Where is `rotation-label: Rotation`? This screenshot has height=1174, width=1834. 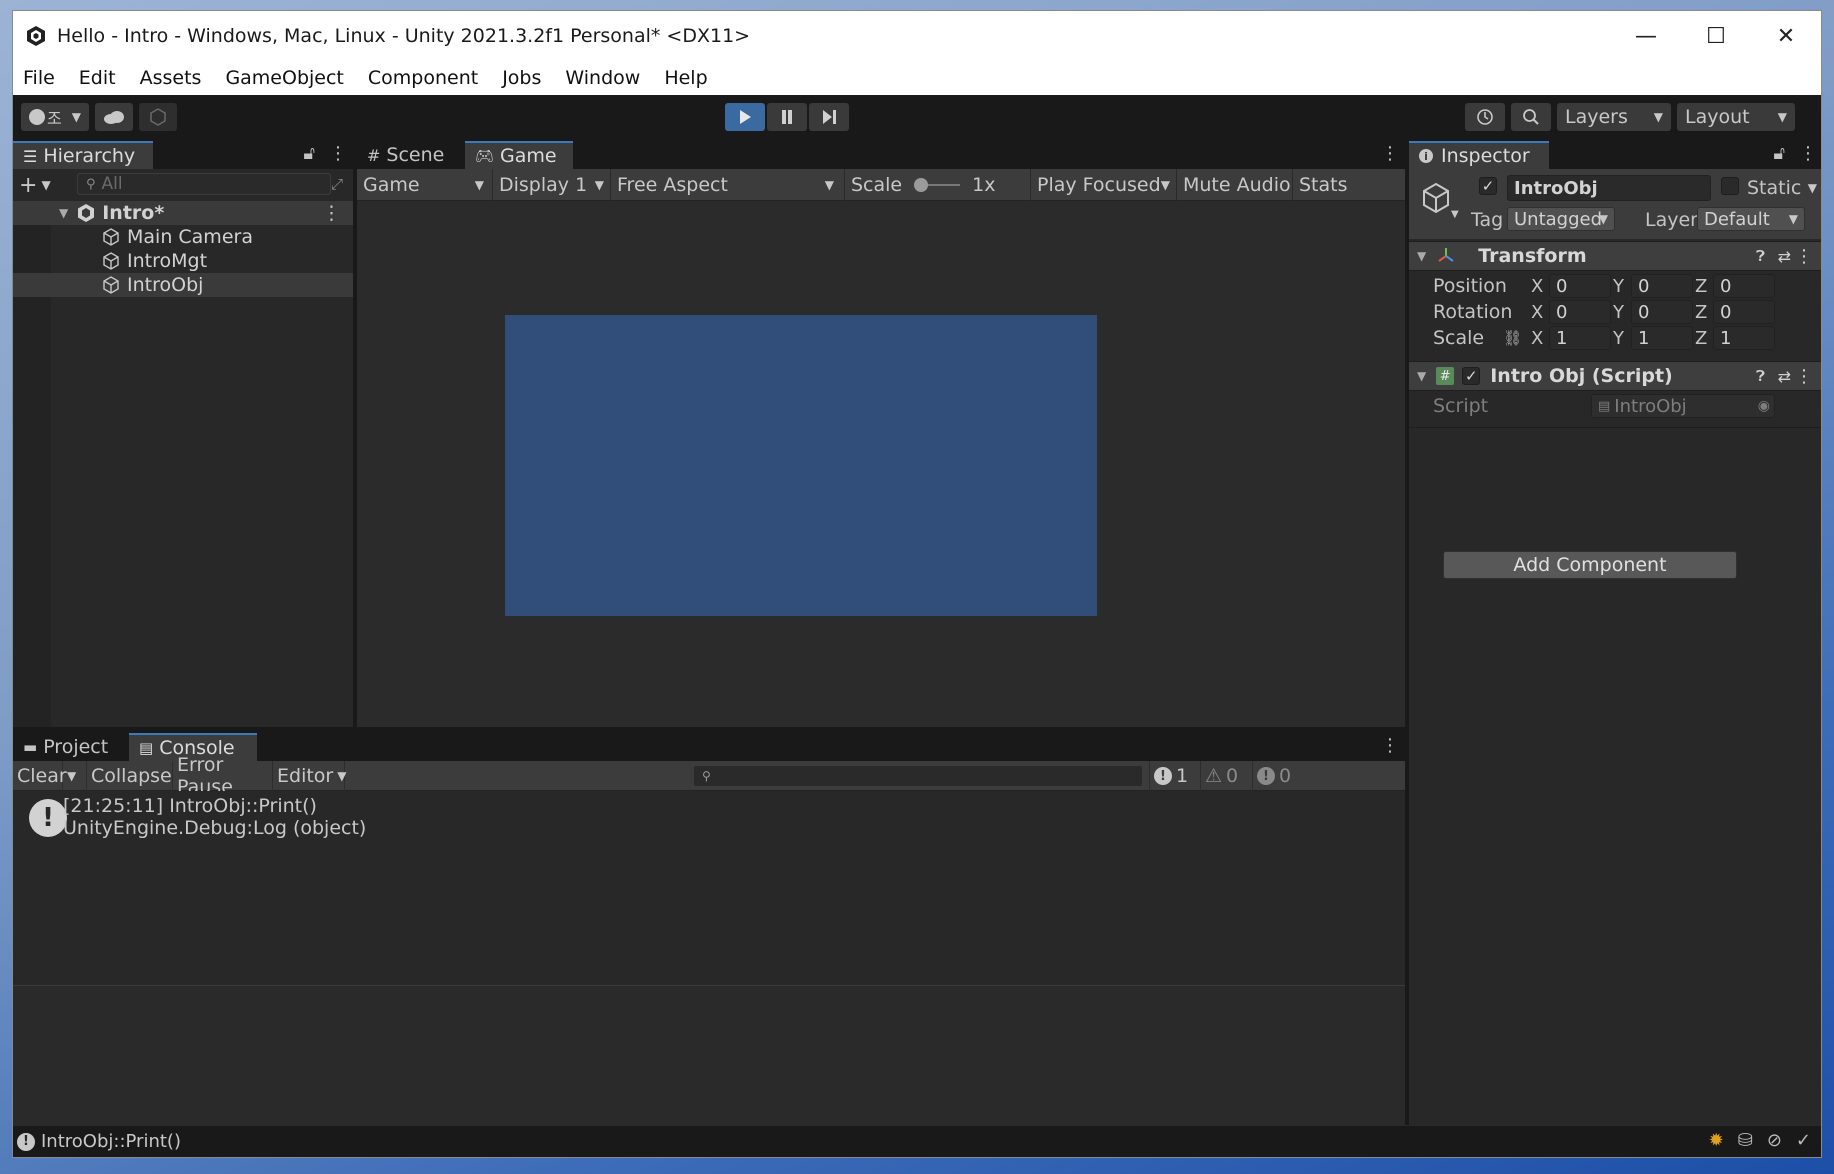
rotation-label: Rotation is located at coordinates (1472, 312).